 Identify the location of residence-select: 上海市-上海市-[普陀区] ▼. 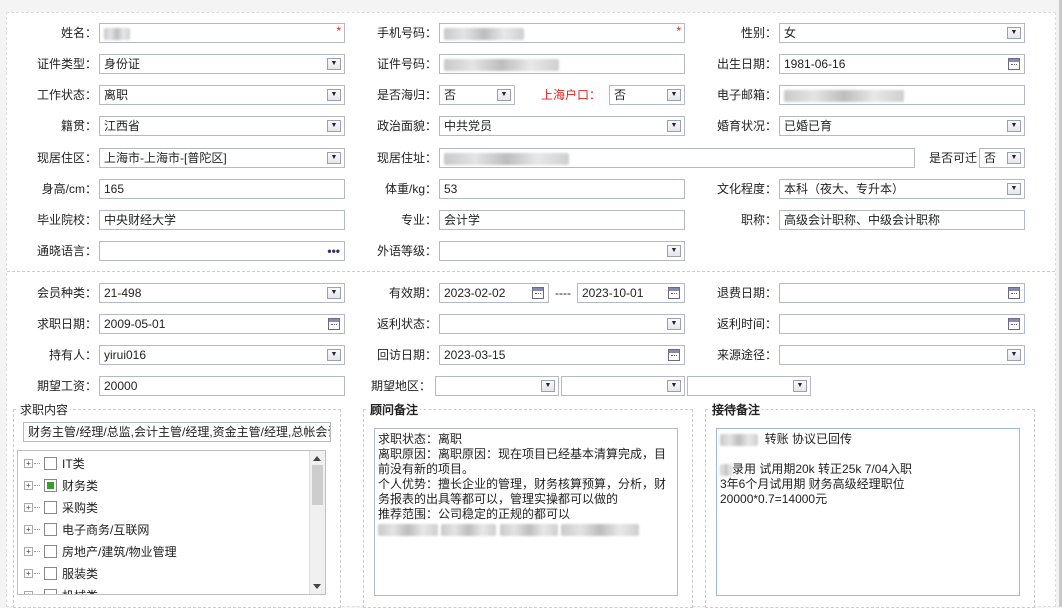
(222, 158).